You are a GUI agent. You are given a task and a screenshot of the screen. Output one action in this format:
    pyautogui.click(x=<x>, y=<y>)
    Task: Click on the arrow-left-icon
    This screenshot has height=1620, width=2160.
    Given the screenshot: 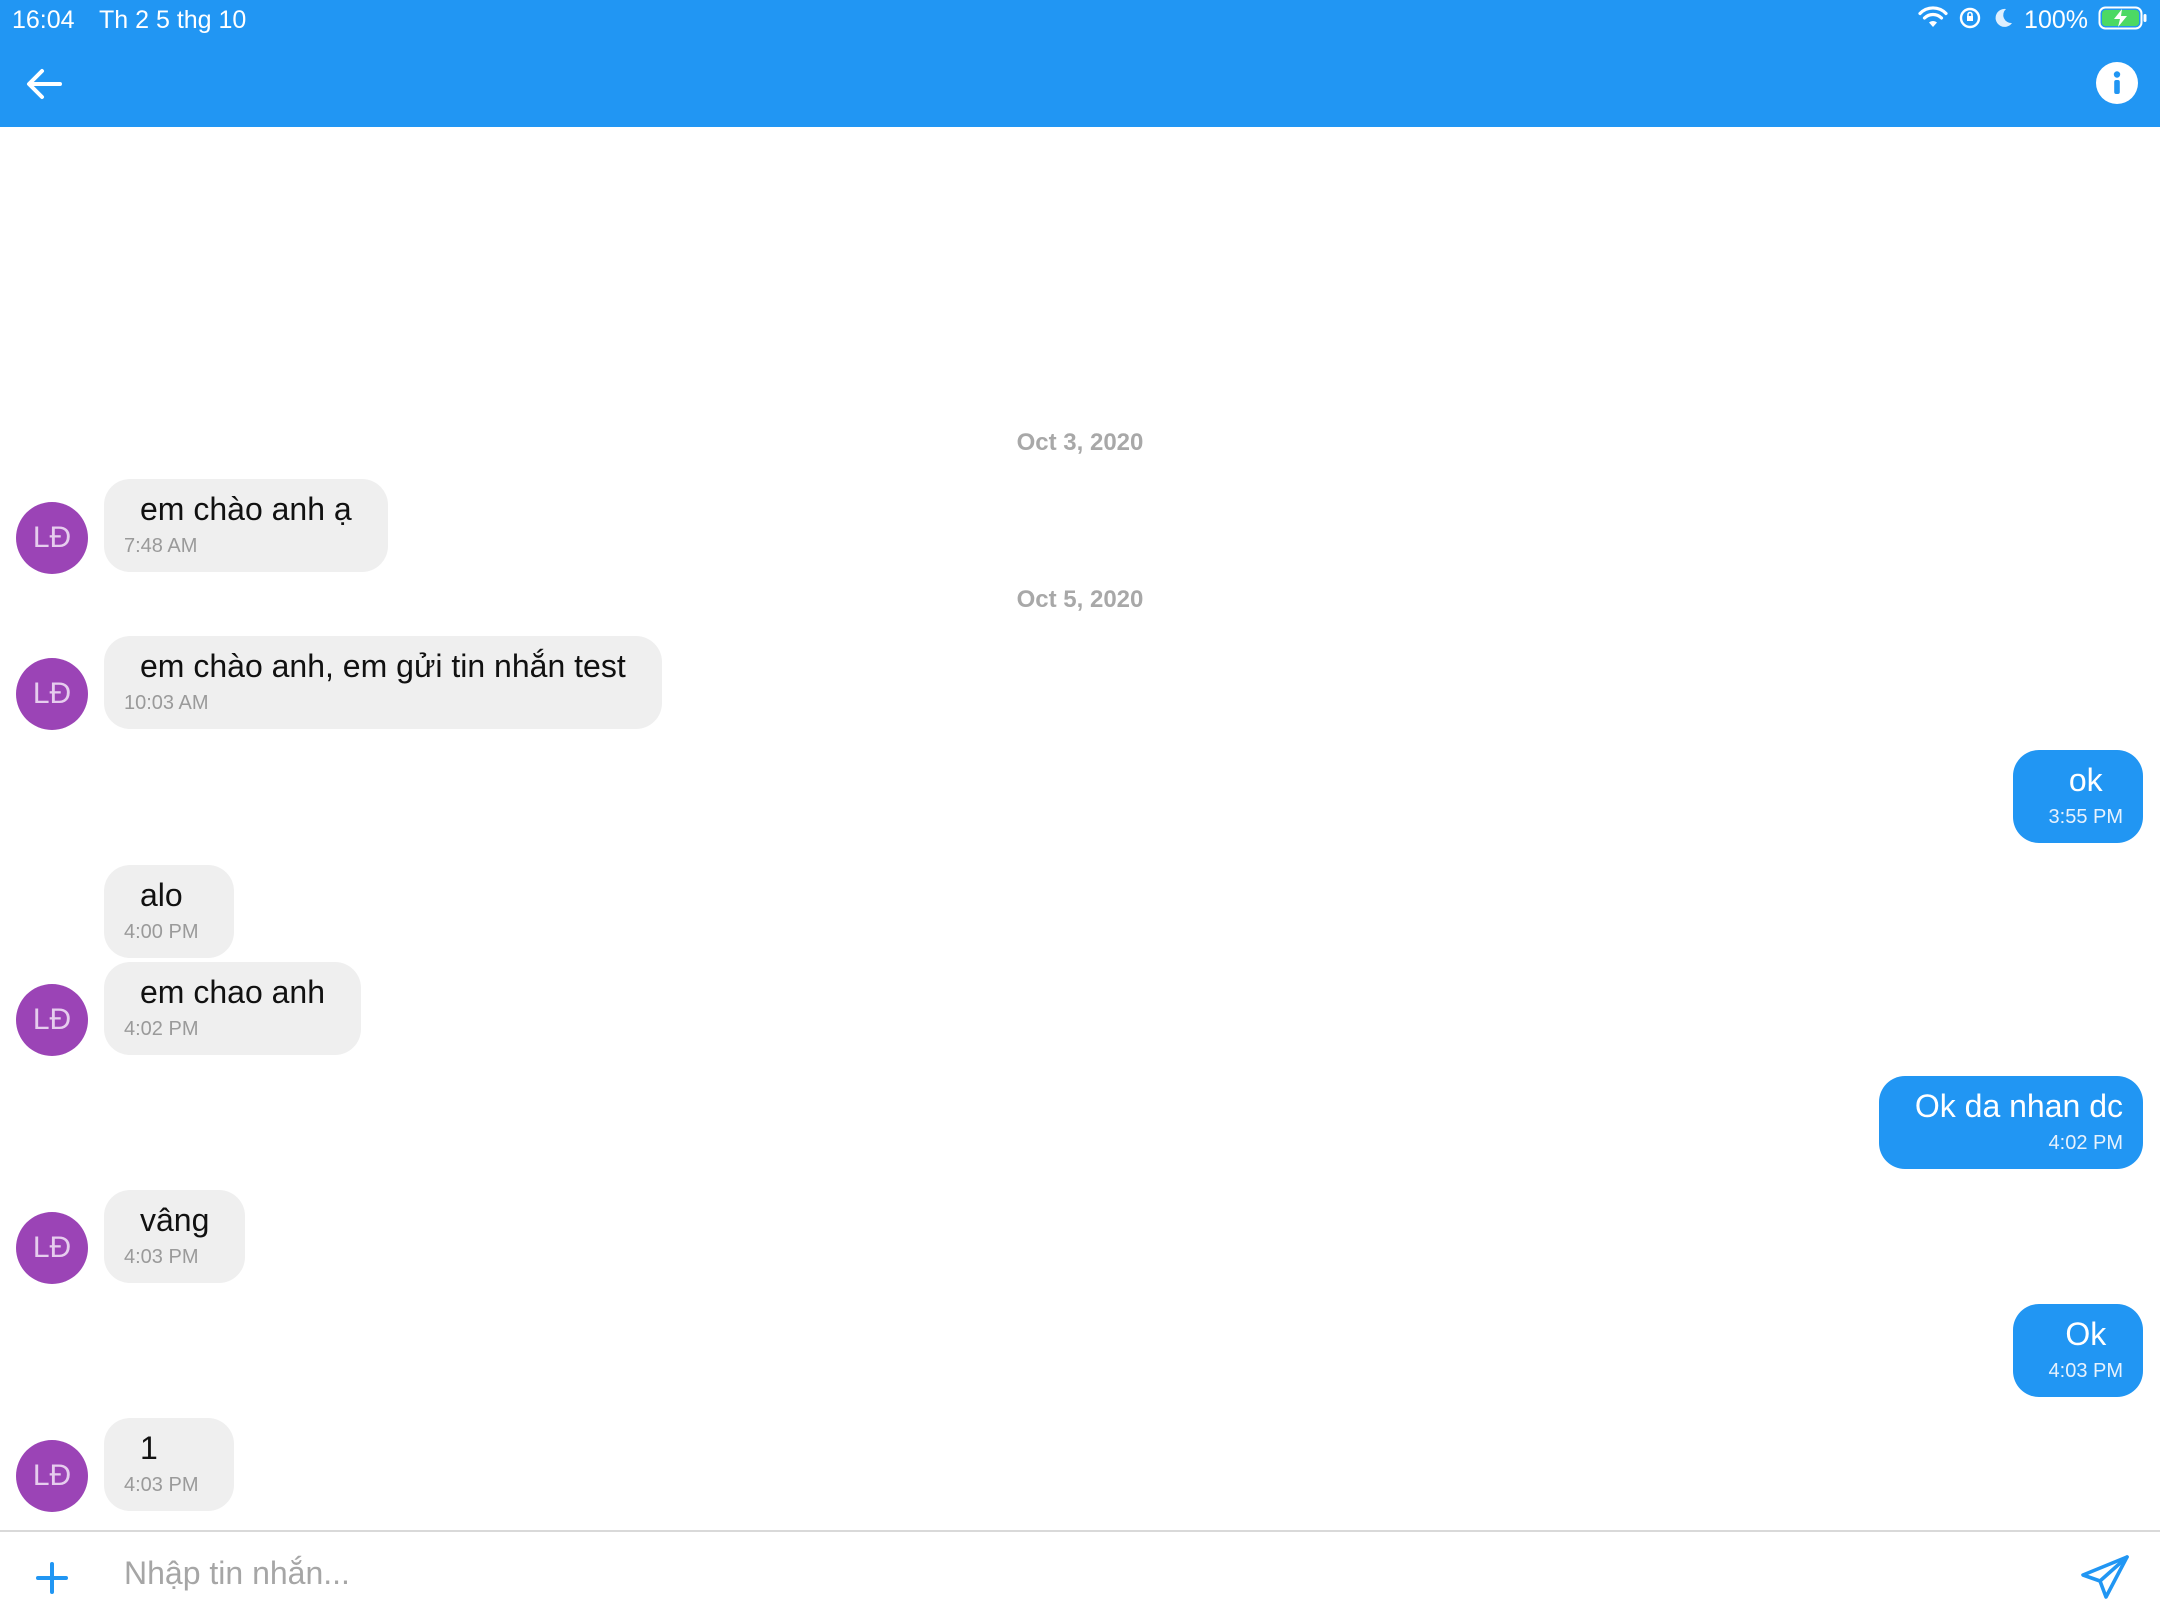 What is the action you would take?
    pyautogui.click(x=44, y=84)
    